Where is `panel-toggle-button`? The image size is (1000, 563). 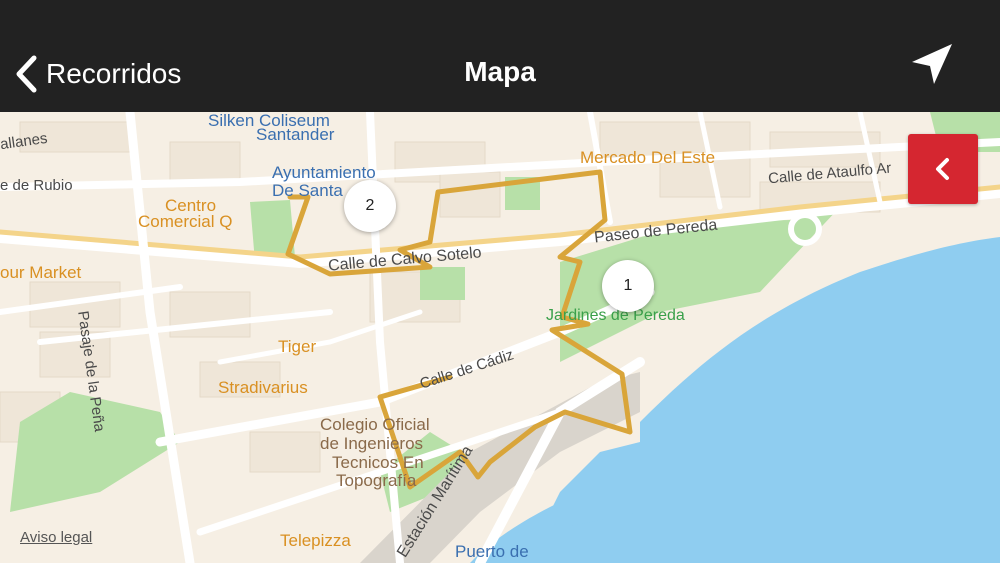 panel-toggle-button is located at coordinates (943, 169).